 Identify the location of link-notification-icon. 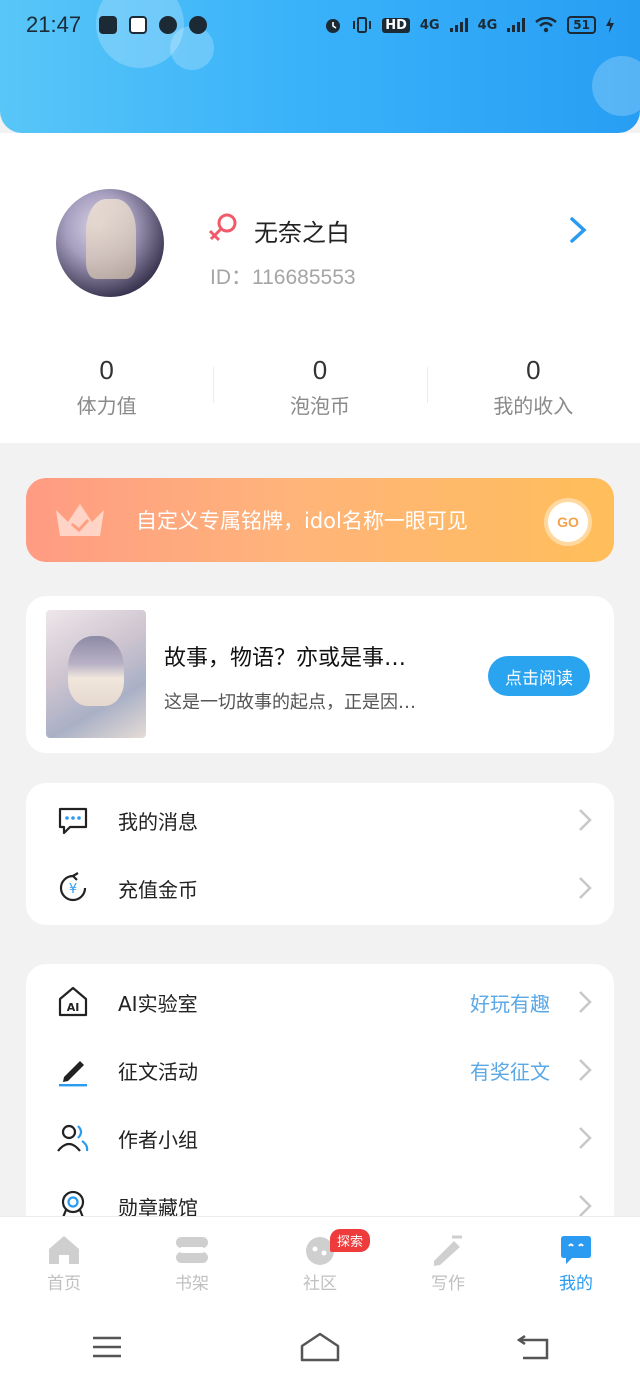
(168, 25).